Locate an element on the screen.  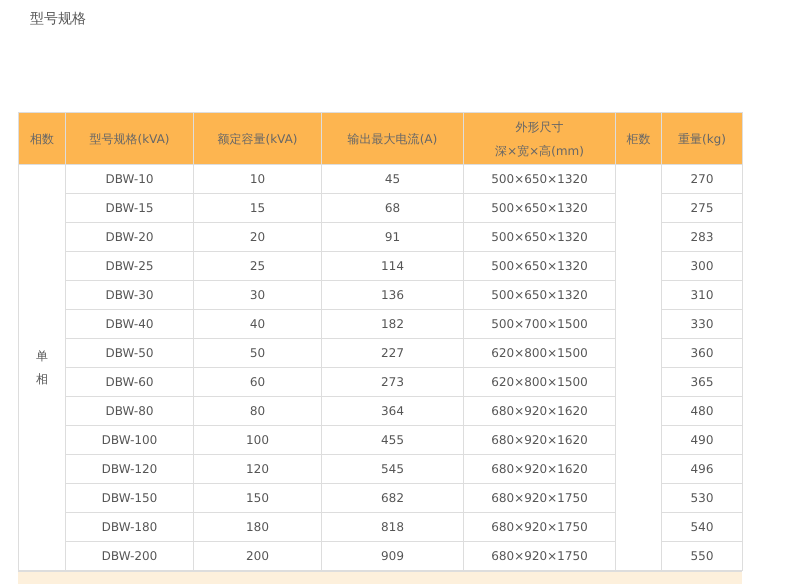
table-cell: 45 is located at coordinates (393, 179).